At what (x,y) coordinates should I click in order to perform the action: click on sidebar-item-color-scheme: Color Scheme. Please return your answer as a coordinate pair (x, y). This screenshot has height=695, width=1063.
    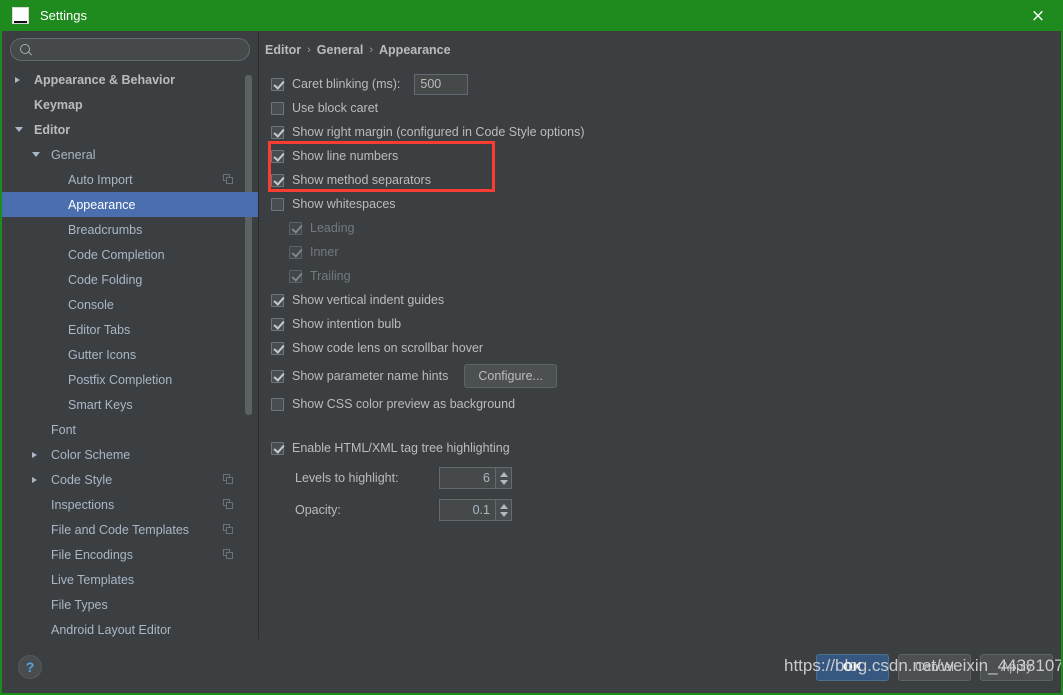
    Looking at the image, I should click on (130, 454).